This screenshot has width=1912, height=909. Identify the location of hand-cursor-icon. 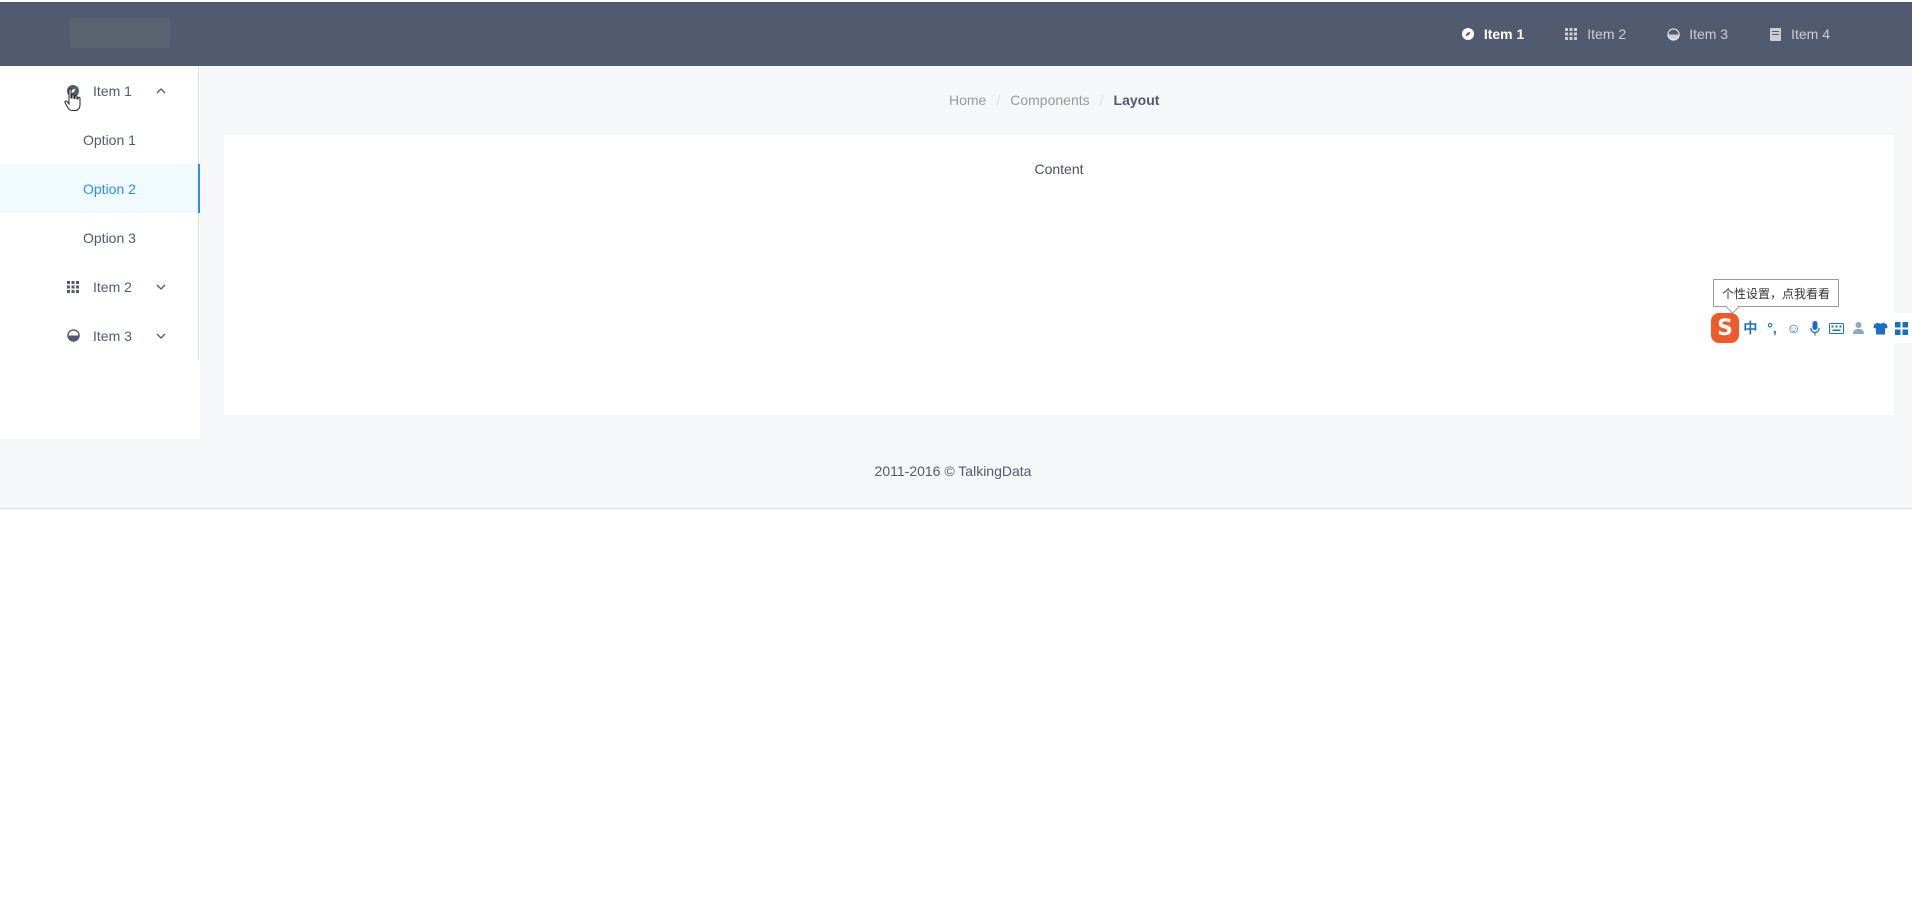
(73, 101).